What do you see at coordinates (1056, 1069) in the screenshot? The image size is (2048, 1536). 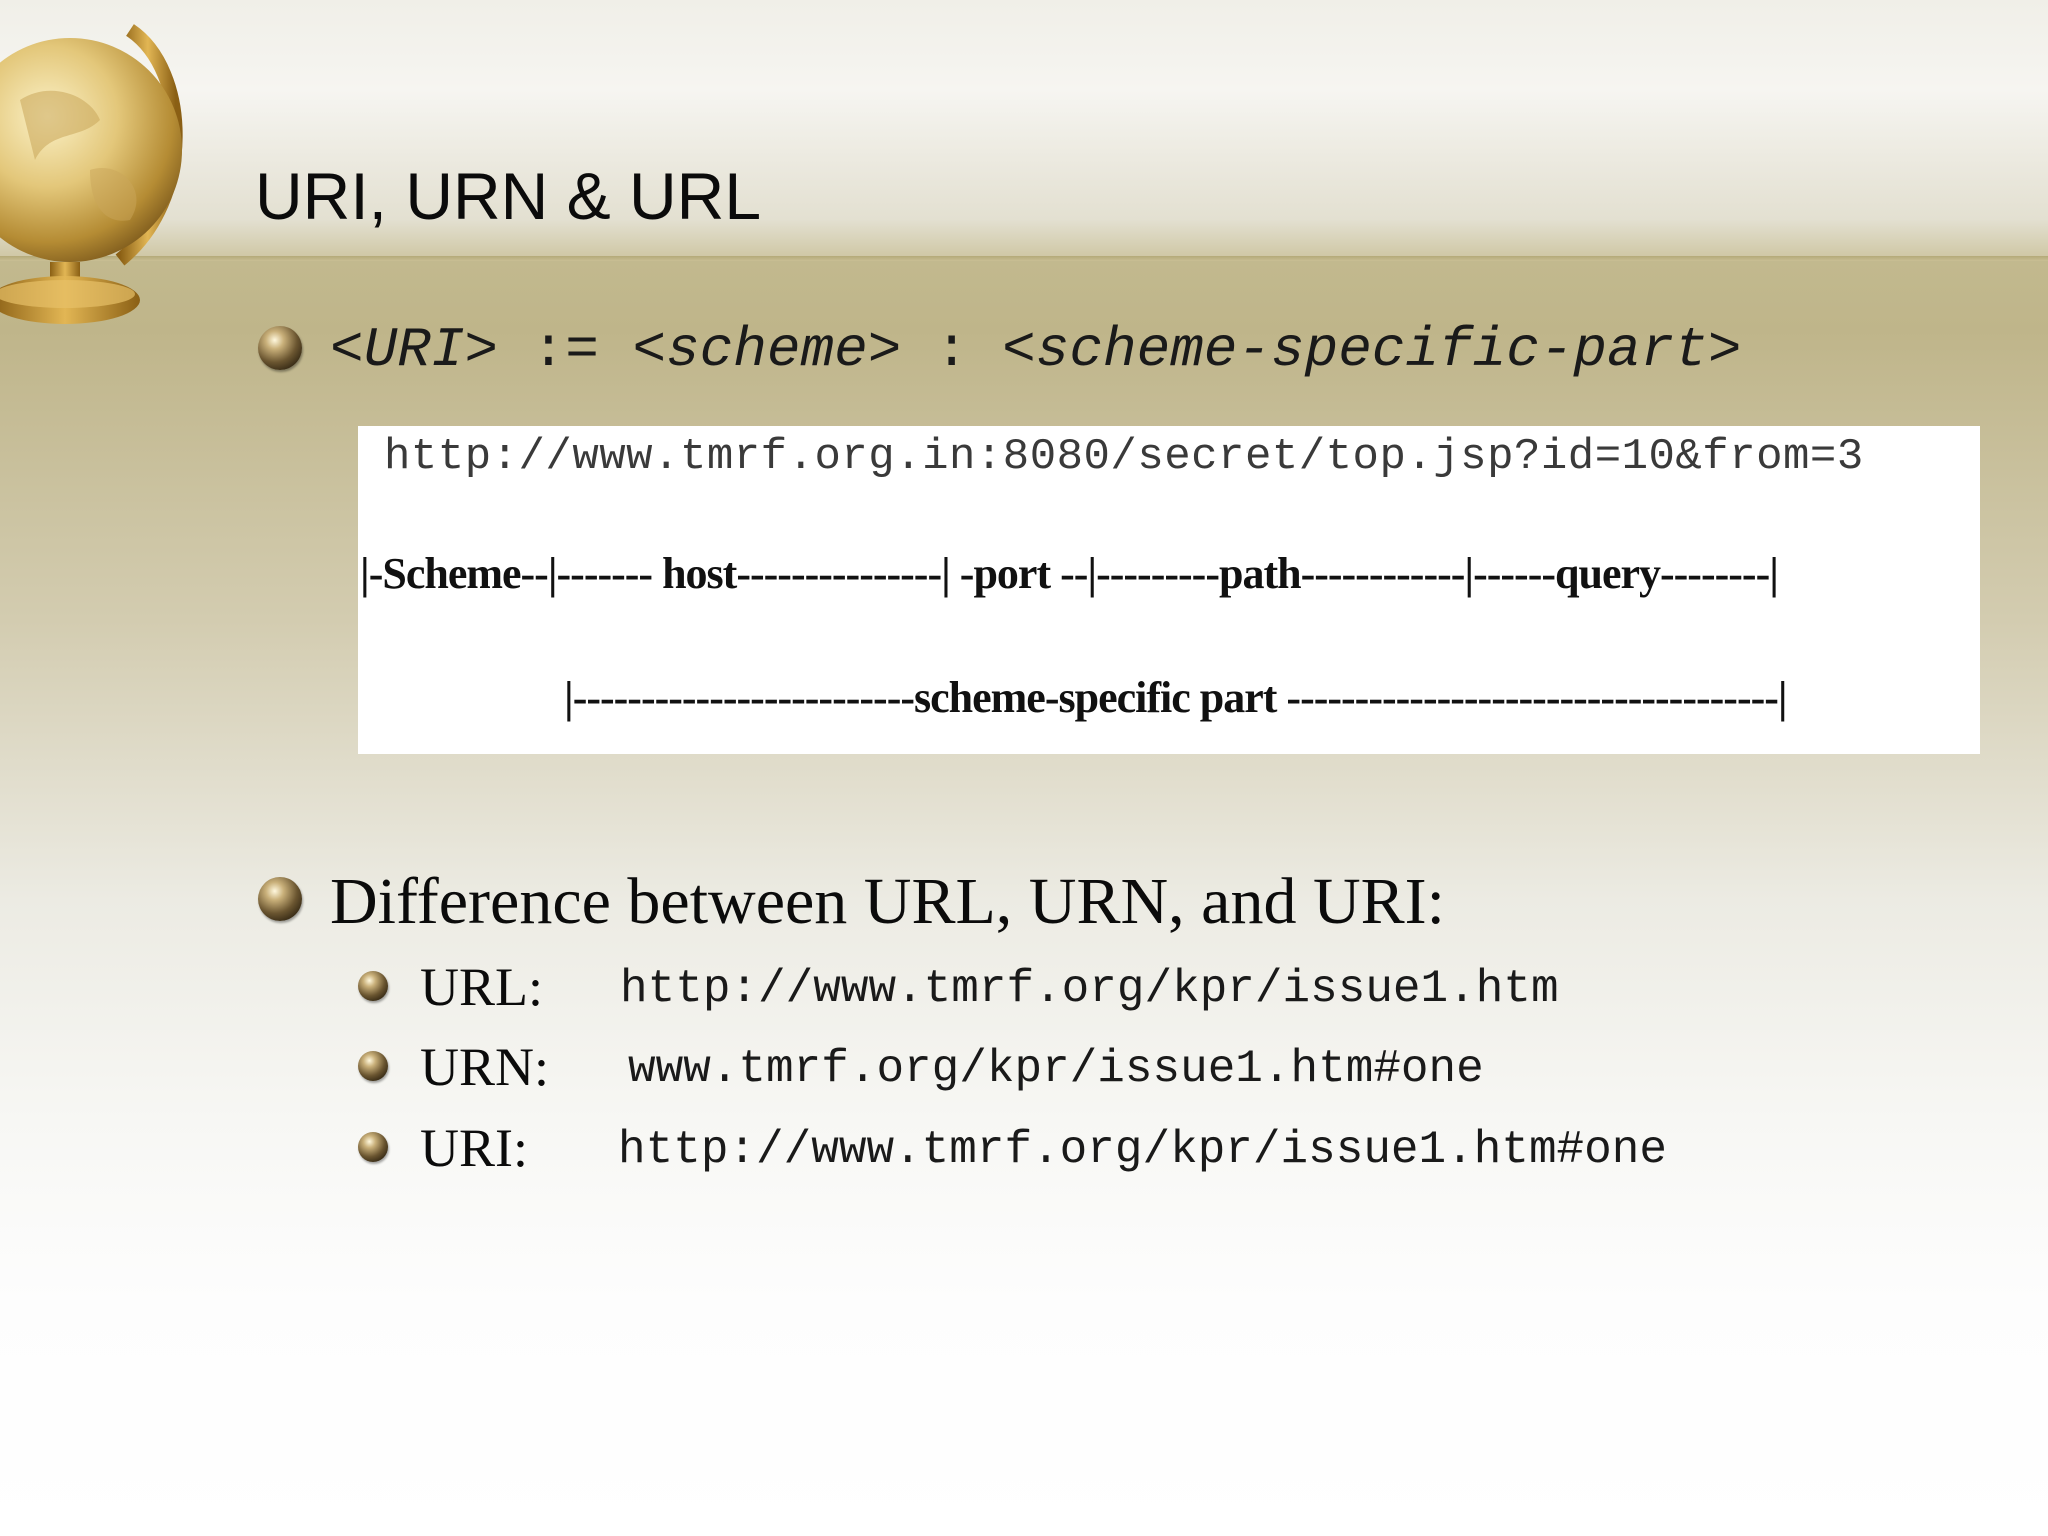 I see `urn-value: www.tmrf.org/kpr/issue1.htm#one` at bounding box center [1056, 1069].